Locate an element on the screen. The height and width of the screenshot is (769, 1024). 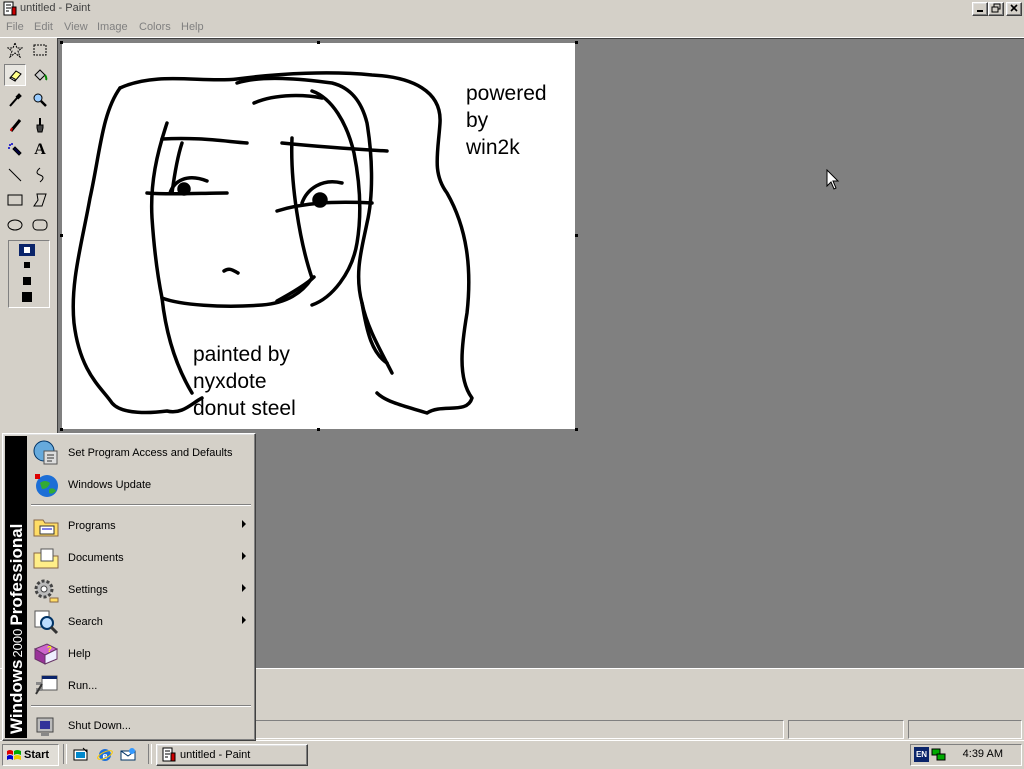
eyedropper-icon is located at coordinates (15, 100).